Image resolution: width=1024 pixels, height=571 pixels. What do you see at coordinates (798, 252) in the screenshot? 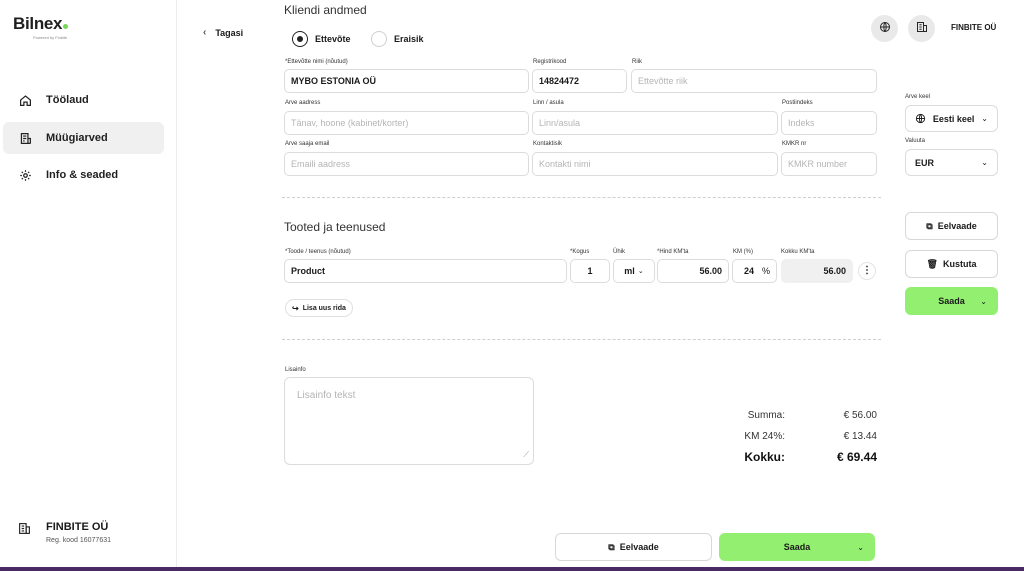
I see `col-total: Kokku KM'ta` at bounding box center [798, 252].